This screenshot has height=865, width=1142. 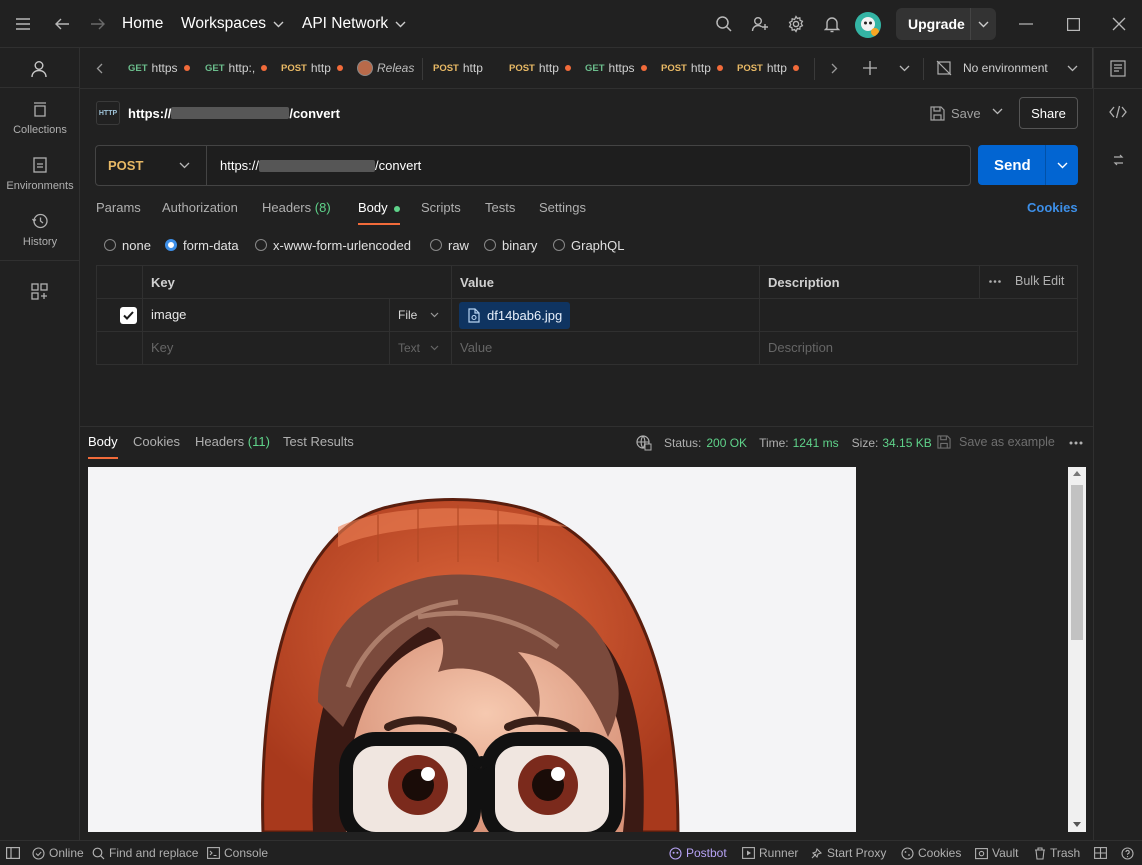 What do you see at coordinates (441, 211) in the screenshot?
I see `tab-scripts: Scripts` at bounding box center [441, 211].